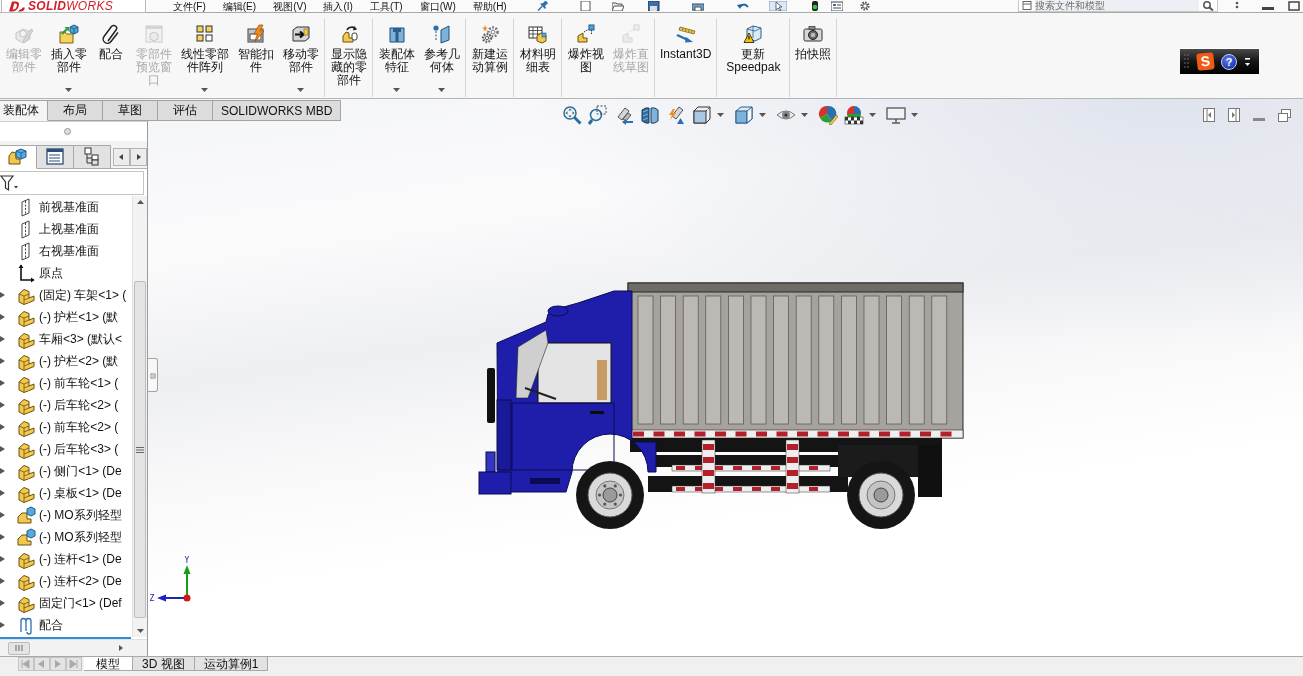  I want to click on tree-item: (-) 前车轮<1> (, so click(69, 383).